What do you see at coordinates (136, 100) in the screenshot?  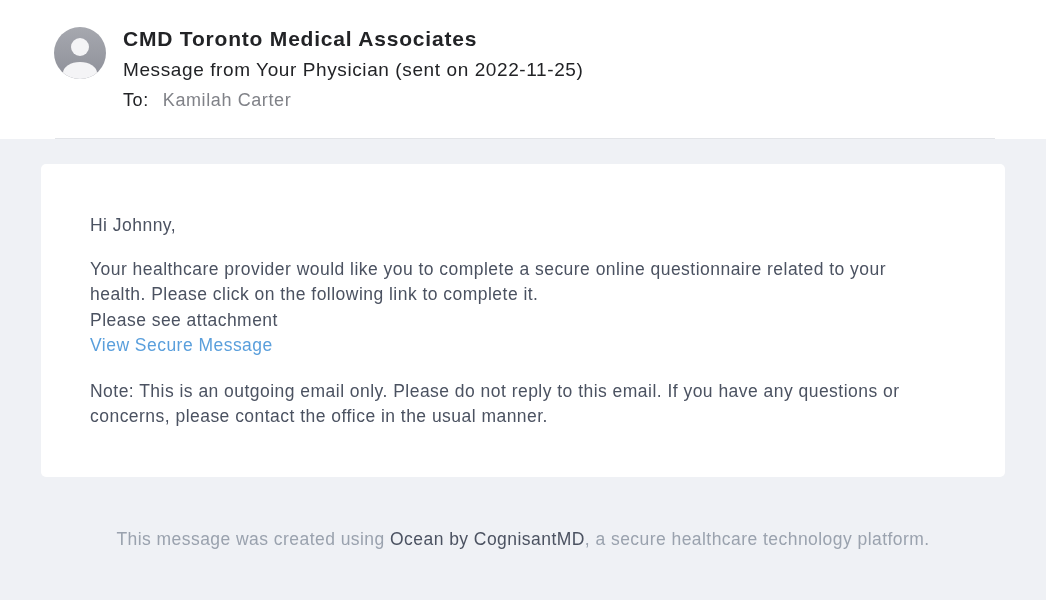 I see `to-label: To:` at bounding box center [136, 100].